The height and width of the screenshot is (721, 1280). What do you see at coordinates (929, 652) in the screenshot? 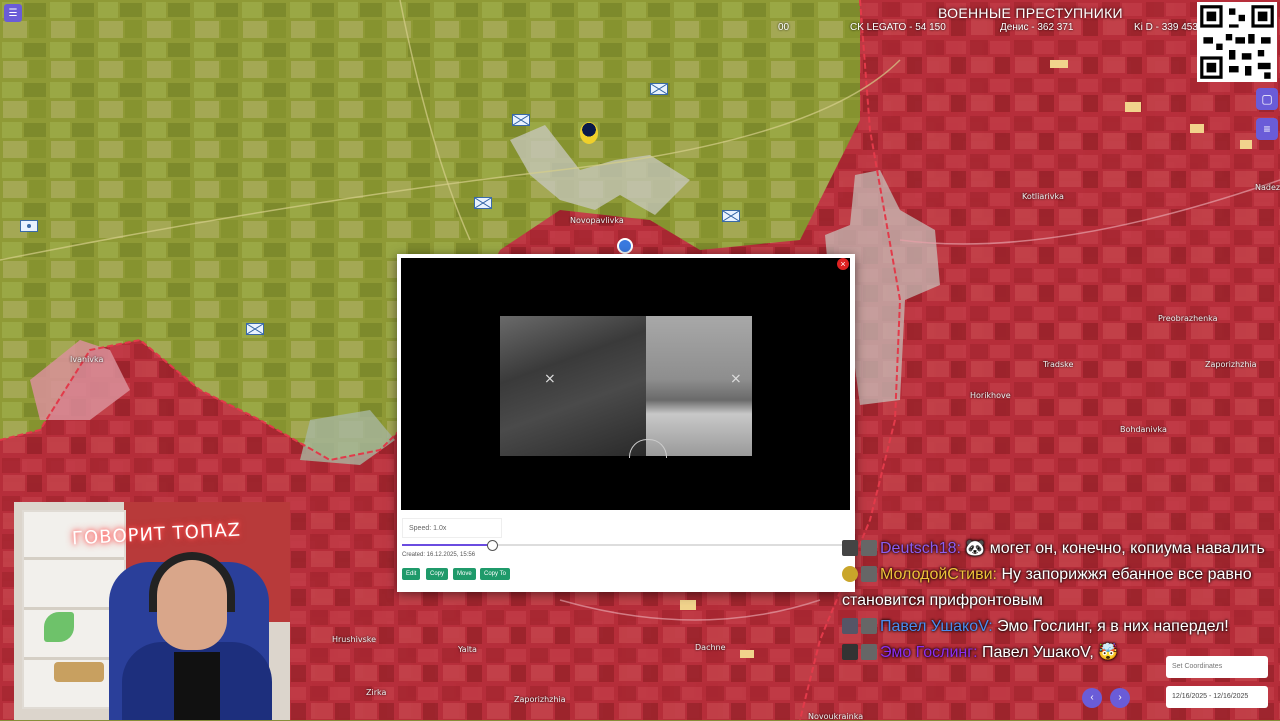
I see `chat-username: Эмо Гослинг:` at bounding box center [929, 652].